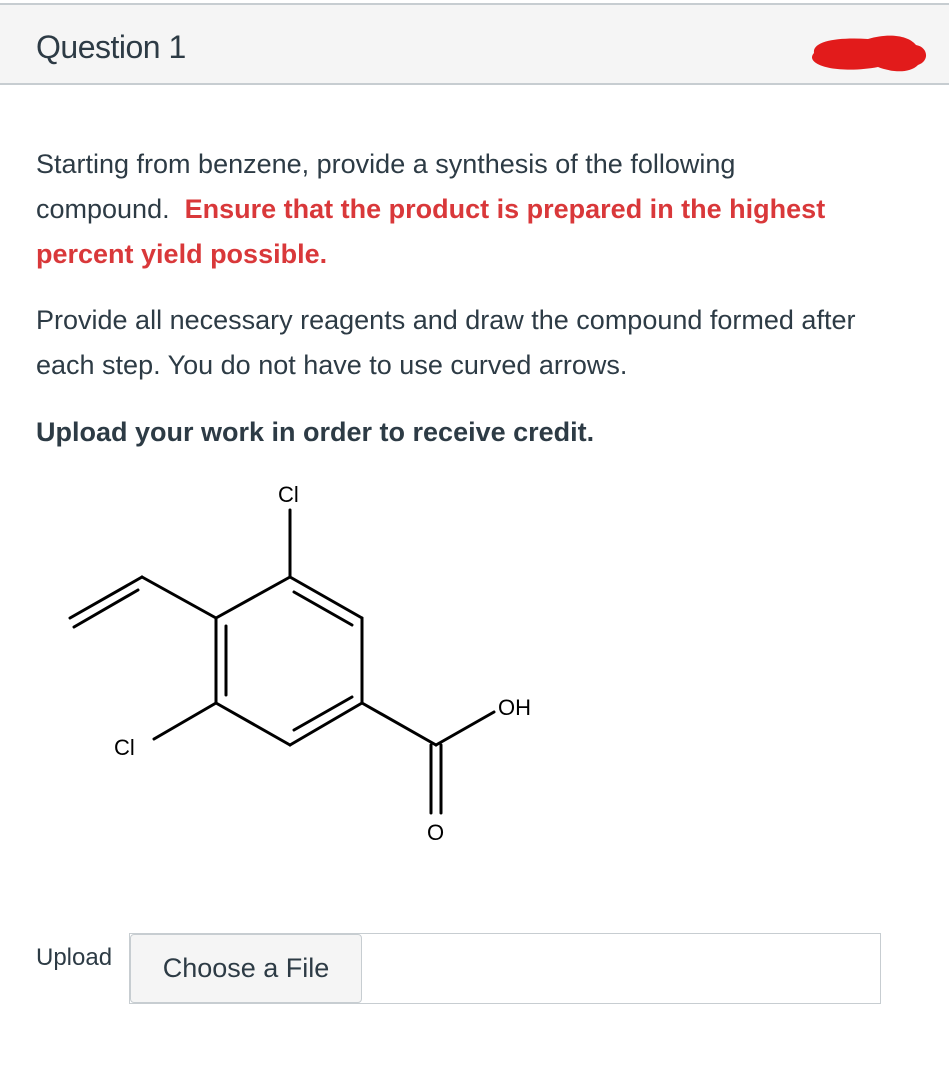 The height and width of the screenshot is (1080, 949). I want to click on file-upload-field: Choose a File, so click(505, 968).